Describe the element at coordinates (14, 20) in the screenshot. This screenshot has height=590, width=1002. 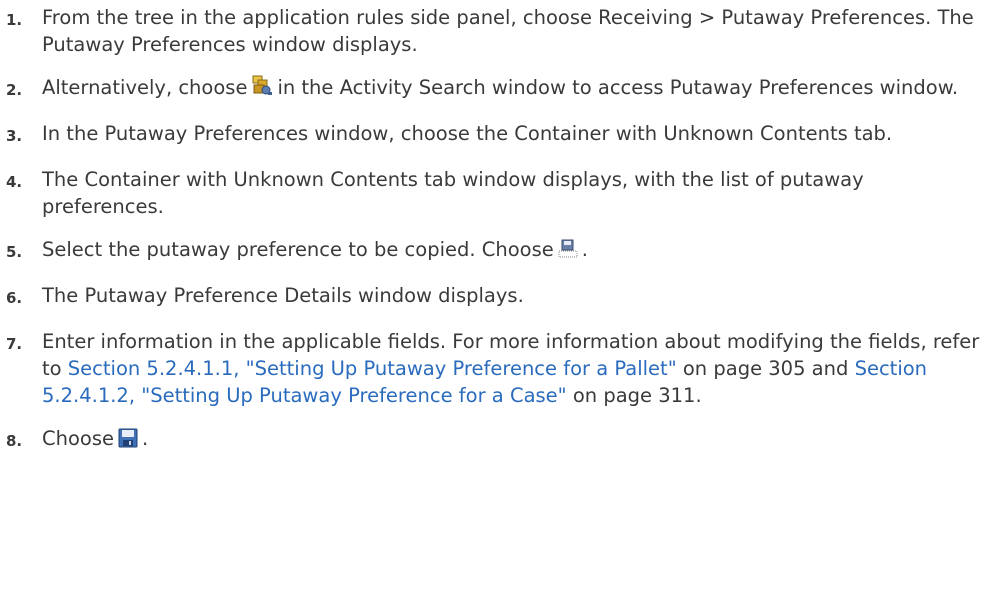
I see `step-number: 1.` at that location.